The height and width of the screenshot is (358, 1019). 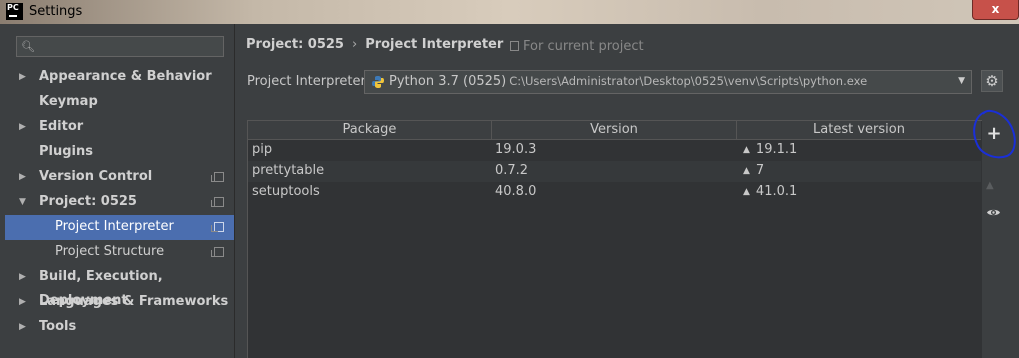 I want to click on scope-note: For current project, so click(x=577, y=46).